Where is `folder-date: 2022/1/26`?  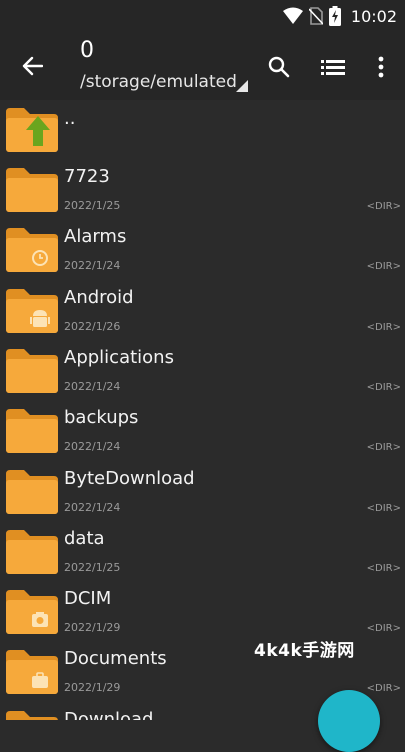 folder-date: 2022/1/26 is located at coordinates (92, 326).